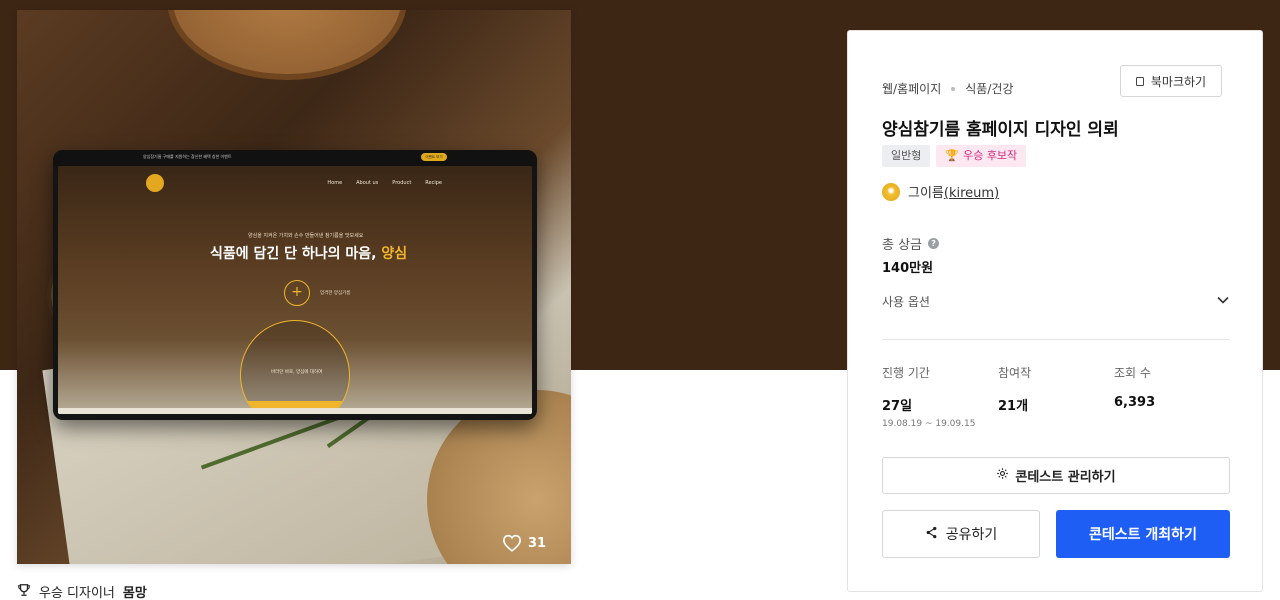 This screenshot has height=600, width=1280. What do you see at coordinates (367, 183) in the screenshot?
I see `mockup-nav-item: About us` at bounding box center [367, 183].